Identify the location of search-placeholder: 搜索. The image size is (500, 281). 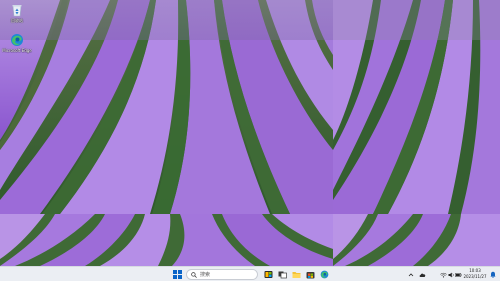
(205, 274).